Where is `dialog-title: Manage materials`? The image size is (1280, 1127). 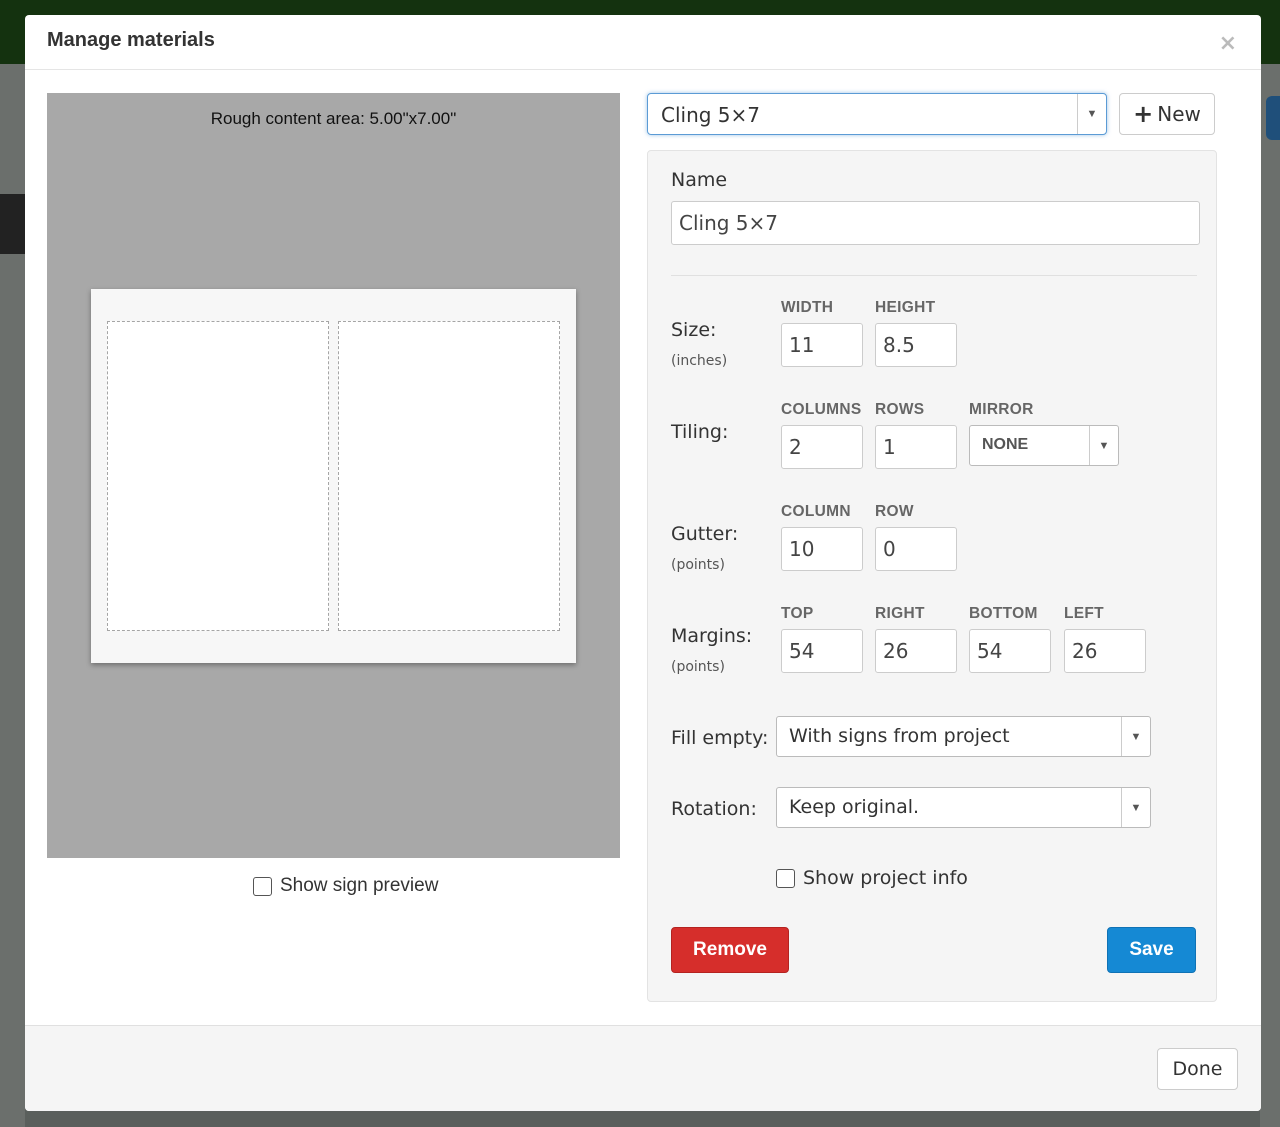 dialog-title: Manage materials is located at coordinates (131, 40).